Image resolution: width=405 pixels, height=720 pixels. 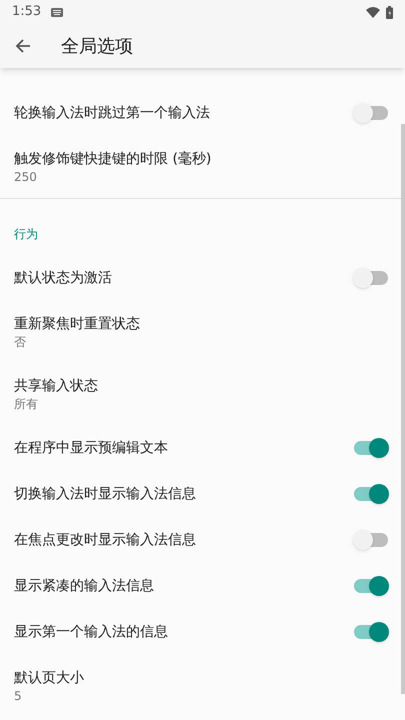 I want to click on setting-title: 在焦点更改时显示输入法信息, so click(x=105, y=540).